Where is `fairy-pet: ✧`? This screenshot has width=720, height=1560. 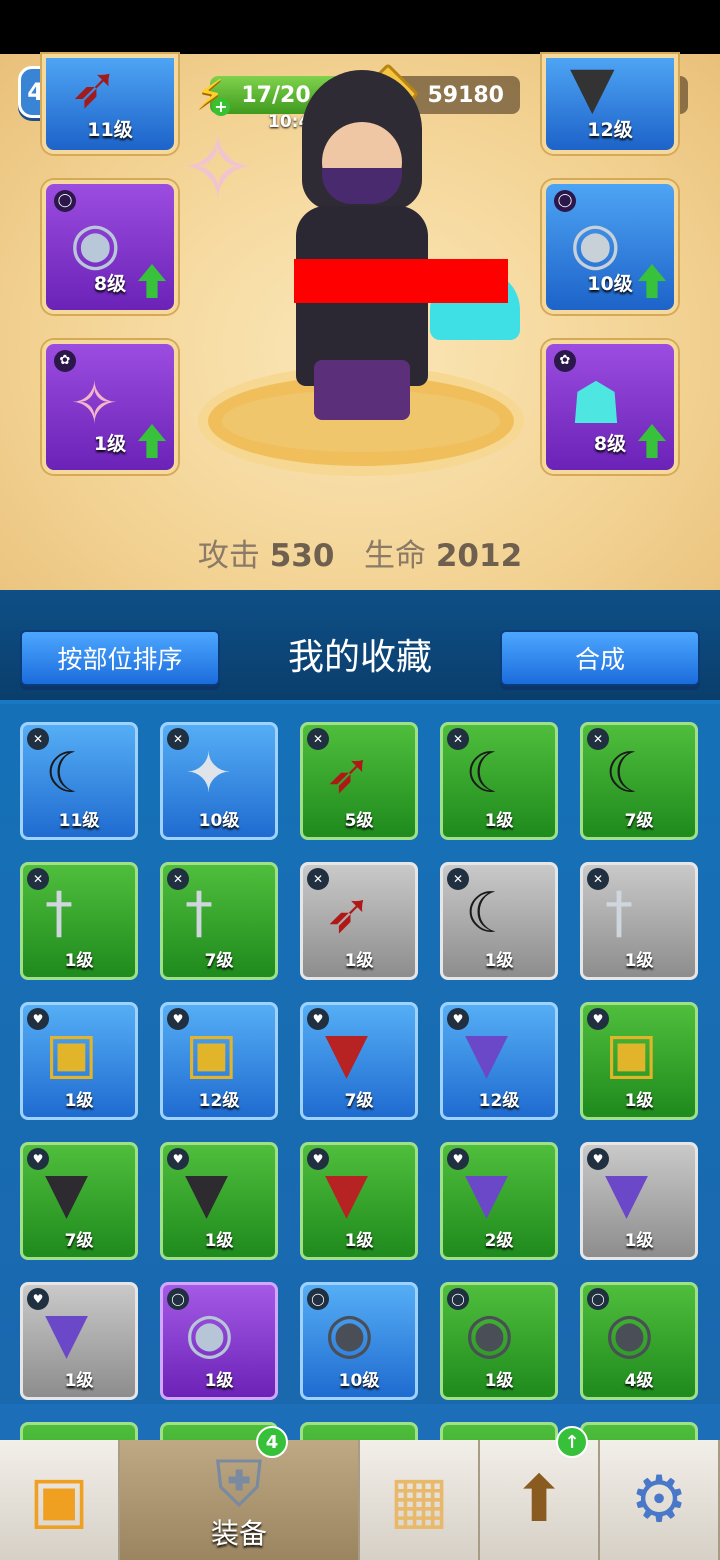 fairy-pet: ✧ is located at coordinates (218, 168).